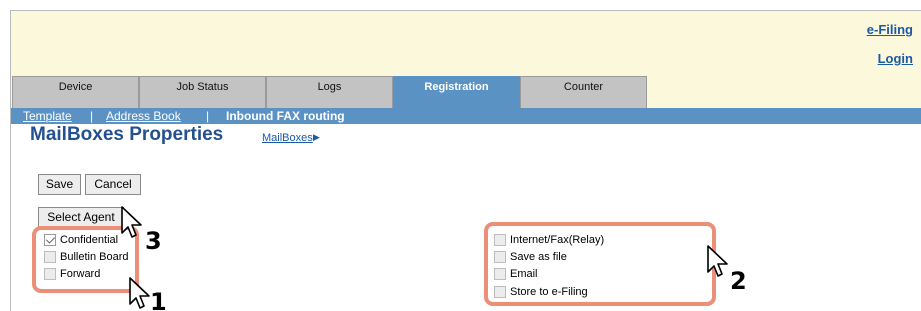 The image size is (921, 311). What do you see at coordinates (600, 264) in the screenshot?
I see `callout-right-options` at bounding box center [600, 264].